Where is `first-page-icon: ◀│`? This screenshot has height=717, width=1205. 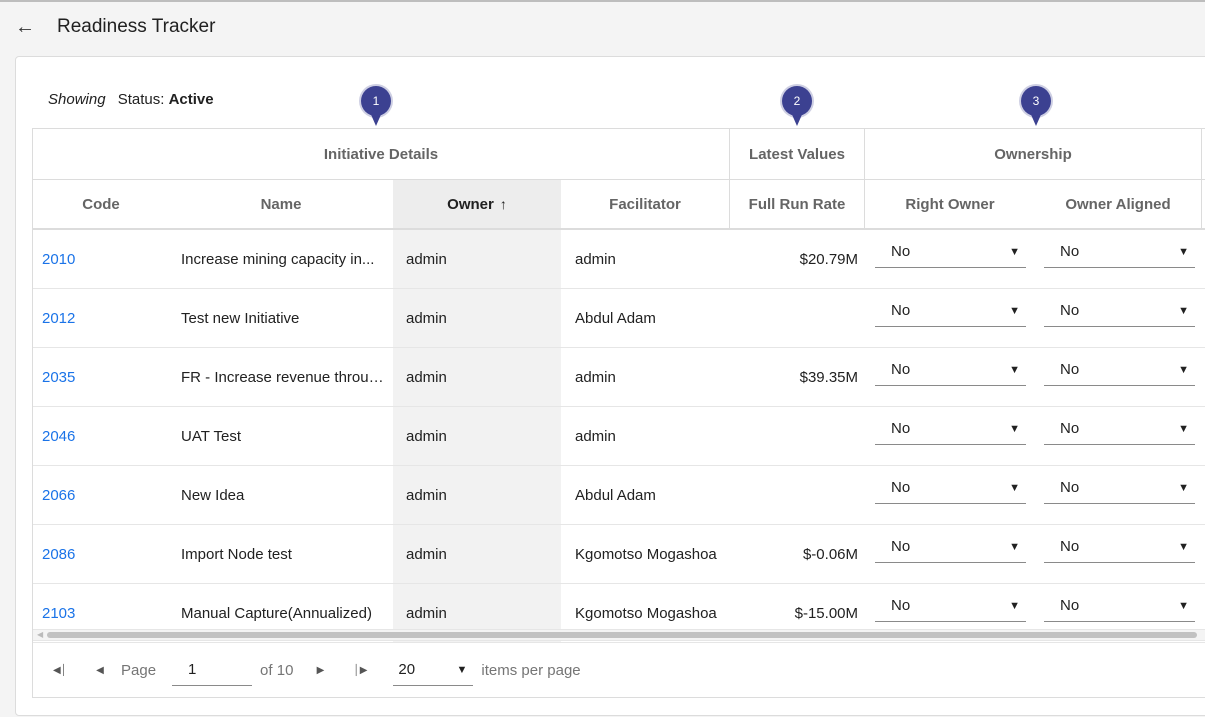
first-page-icon: ◀│ is located at coordinates (60, 670).